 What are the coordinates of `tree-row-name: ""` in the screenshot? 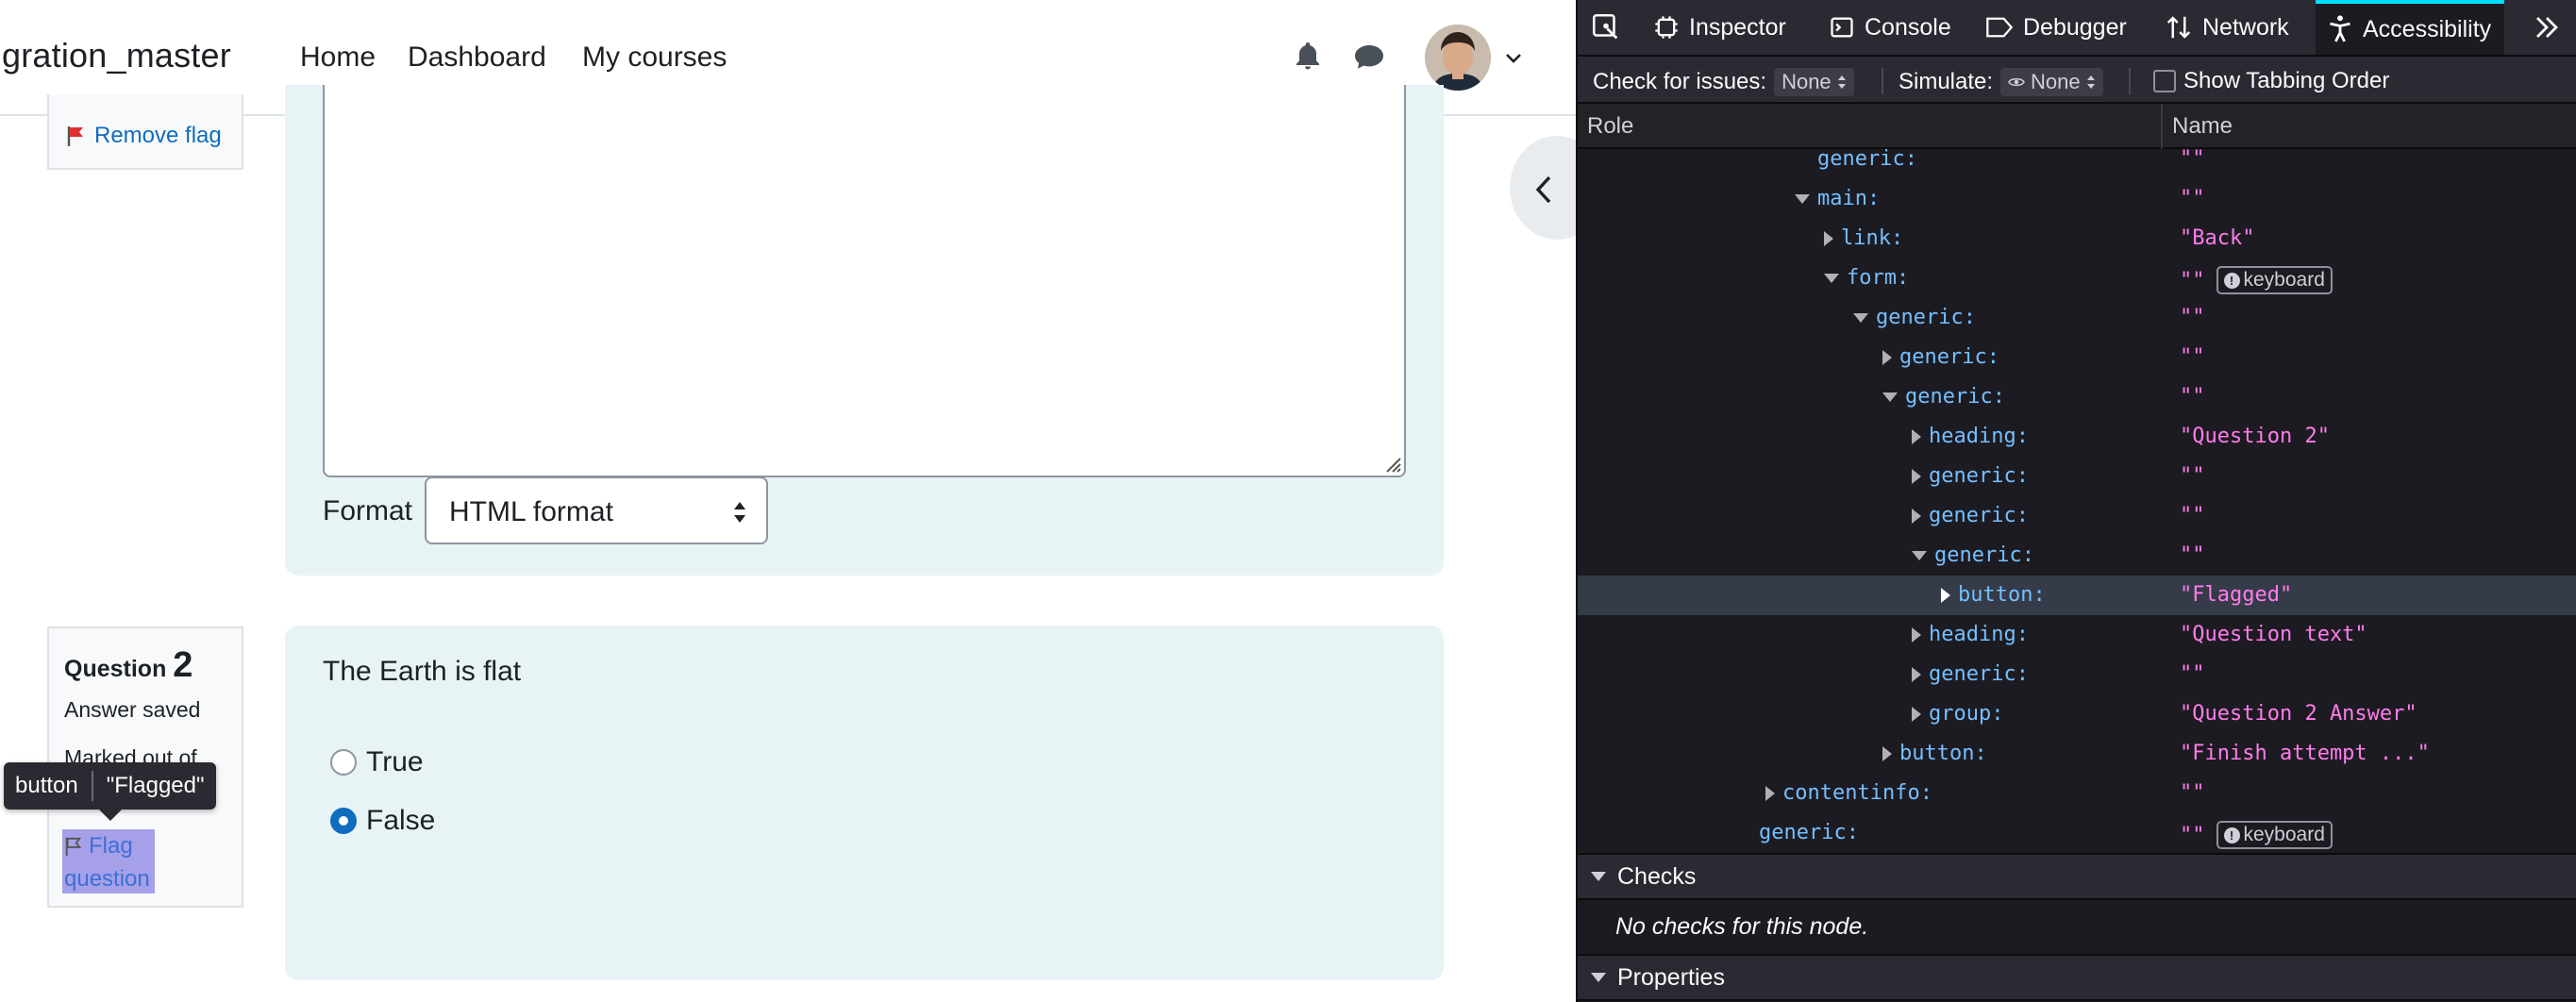 It's located at (2192, 317).